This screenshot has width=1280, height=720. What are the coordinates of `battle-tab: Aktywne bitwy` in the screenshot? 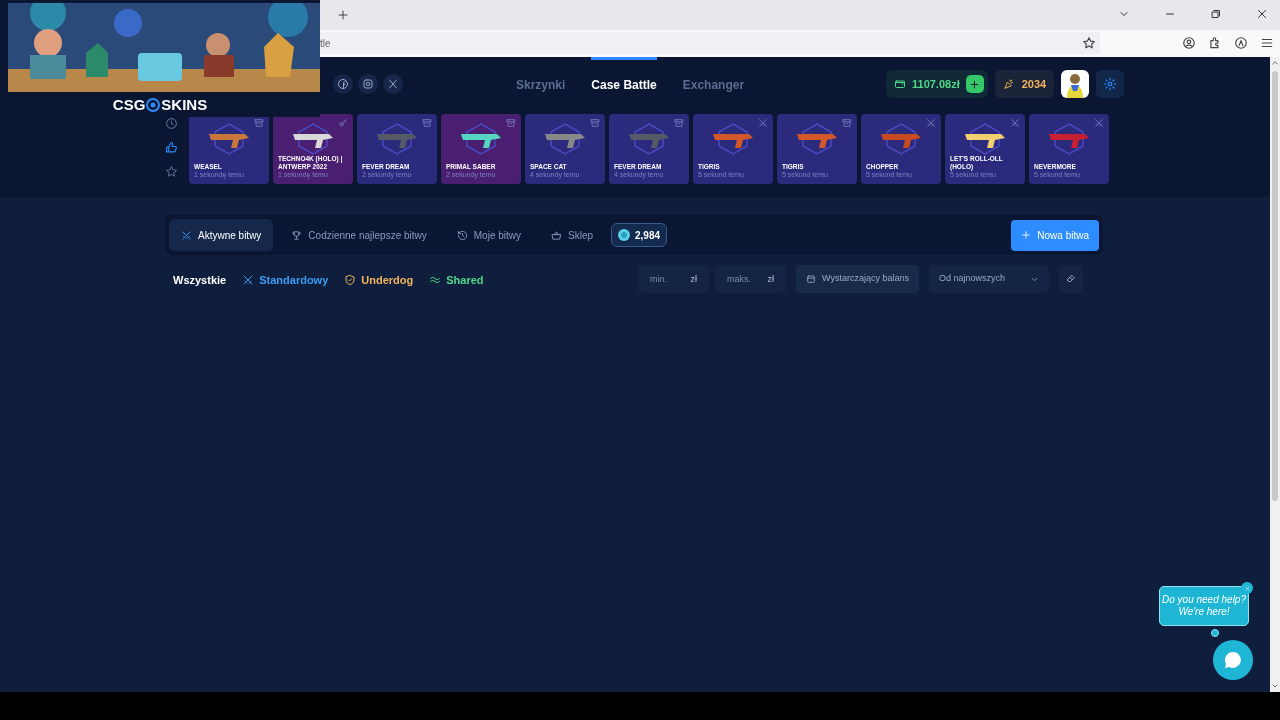 It's located at (221, 235).